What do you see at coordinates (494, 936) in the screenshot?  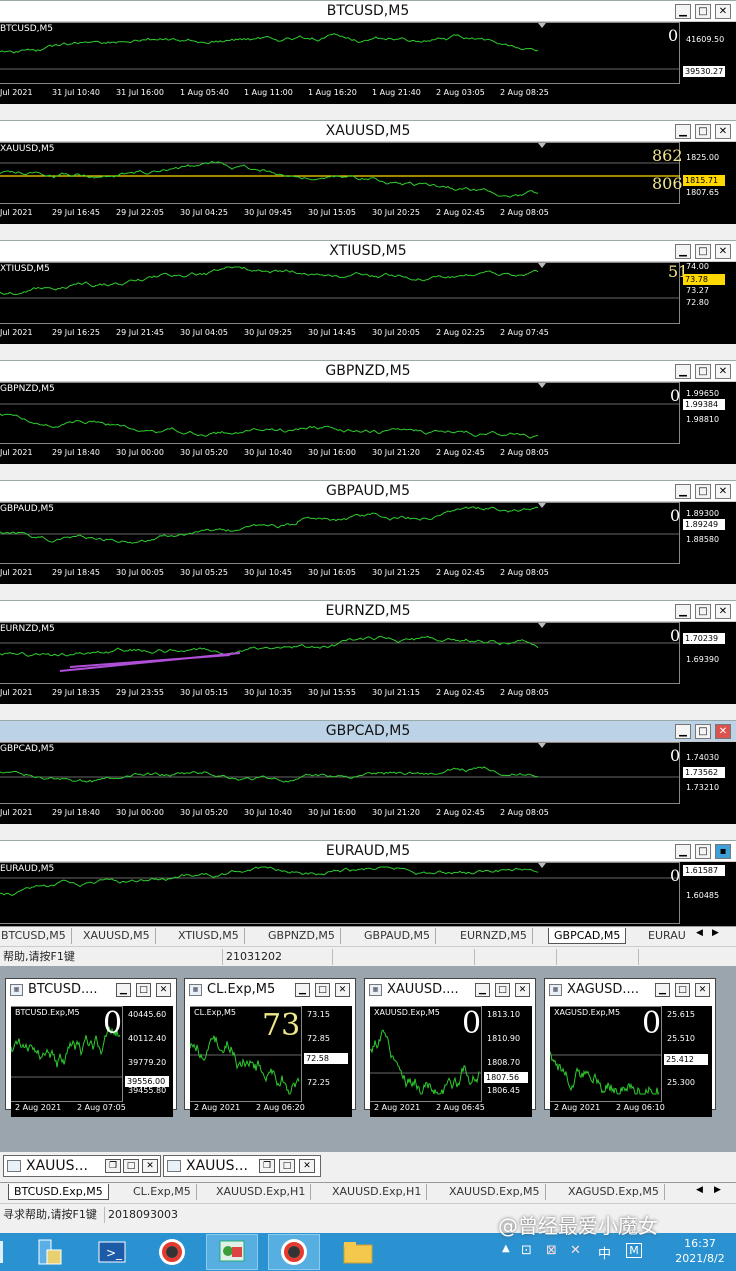 I see `tab-eurnzd: EURNZD,M5` at bounding box center [494, 936].